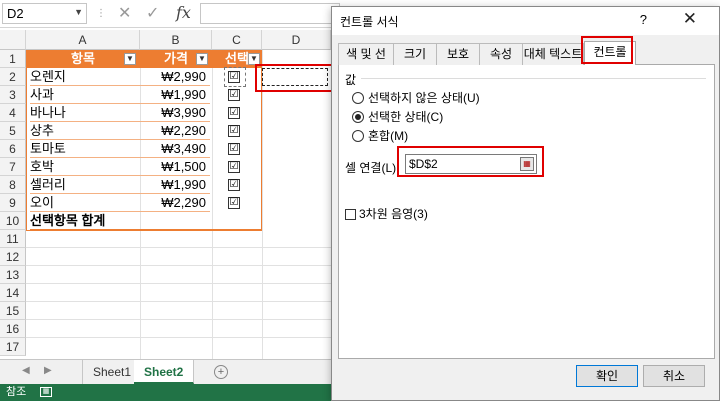 This screenshot has width=720, height=401. I want to click on row-header: 9, so click(13, 203).